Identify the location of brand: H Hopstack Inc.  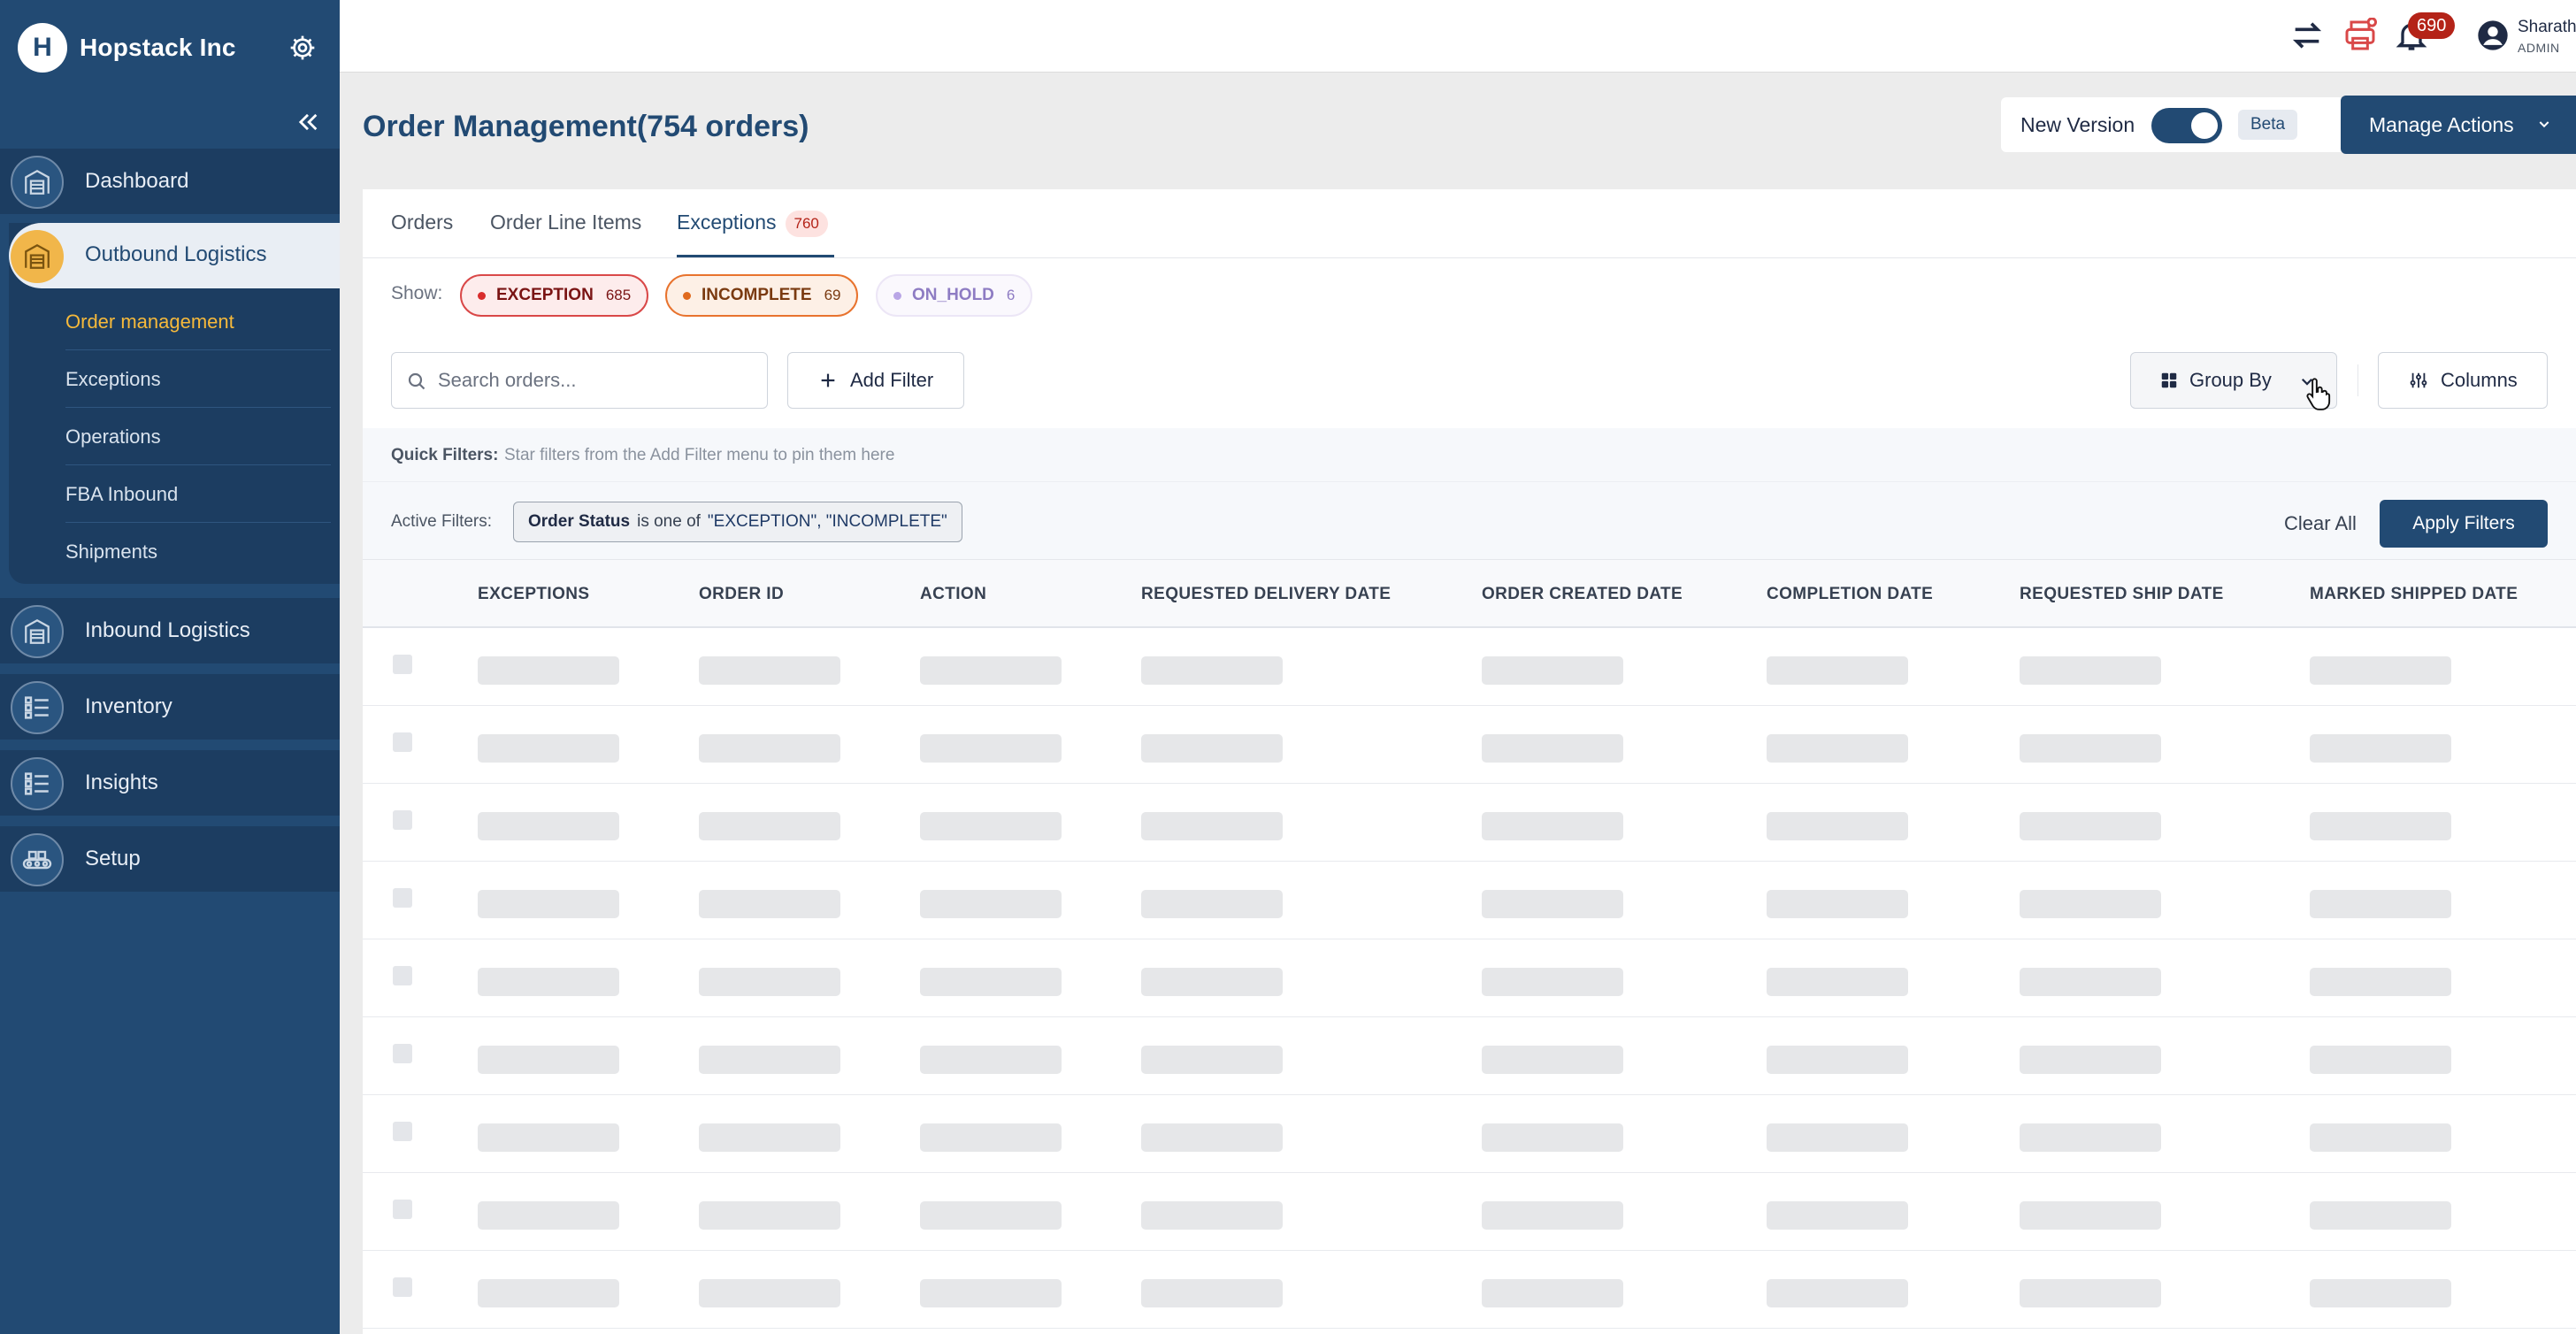
(127, 48).